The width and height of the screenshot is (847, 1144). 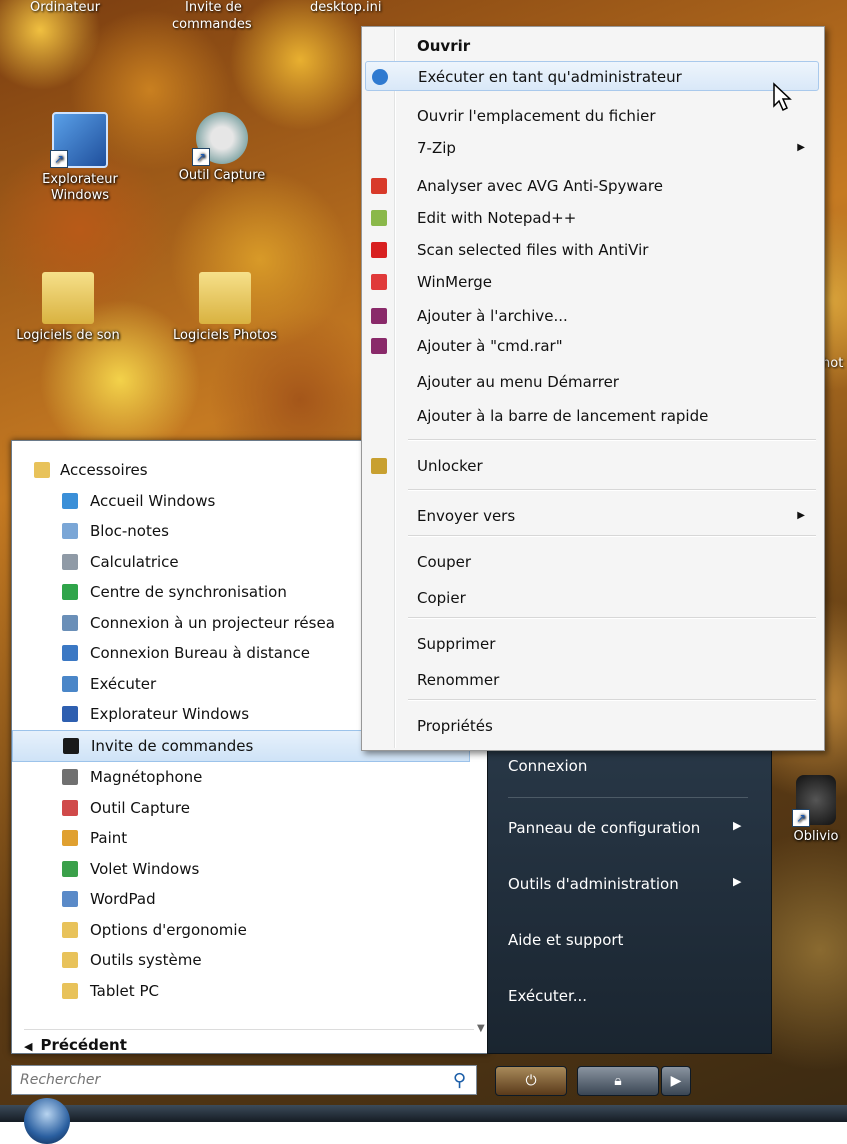 I want to click on context-menu-item: Ajouter au menu Démarrer, so click(x=592, y=382).